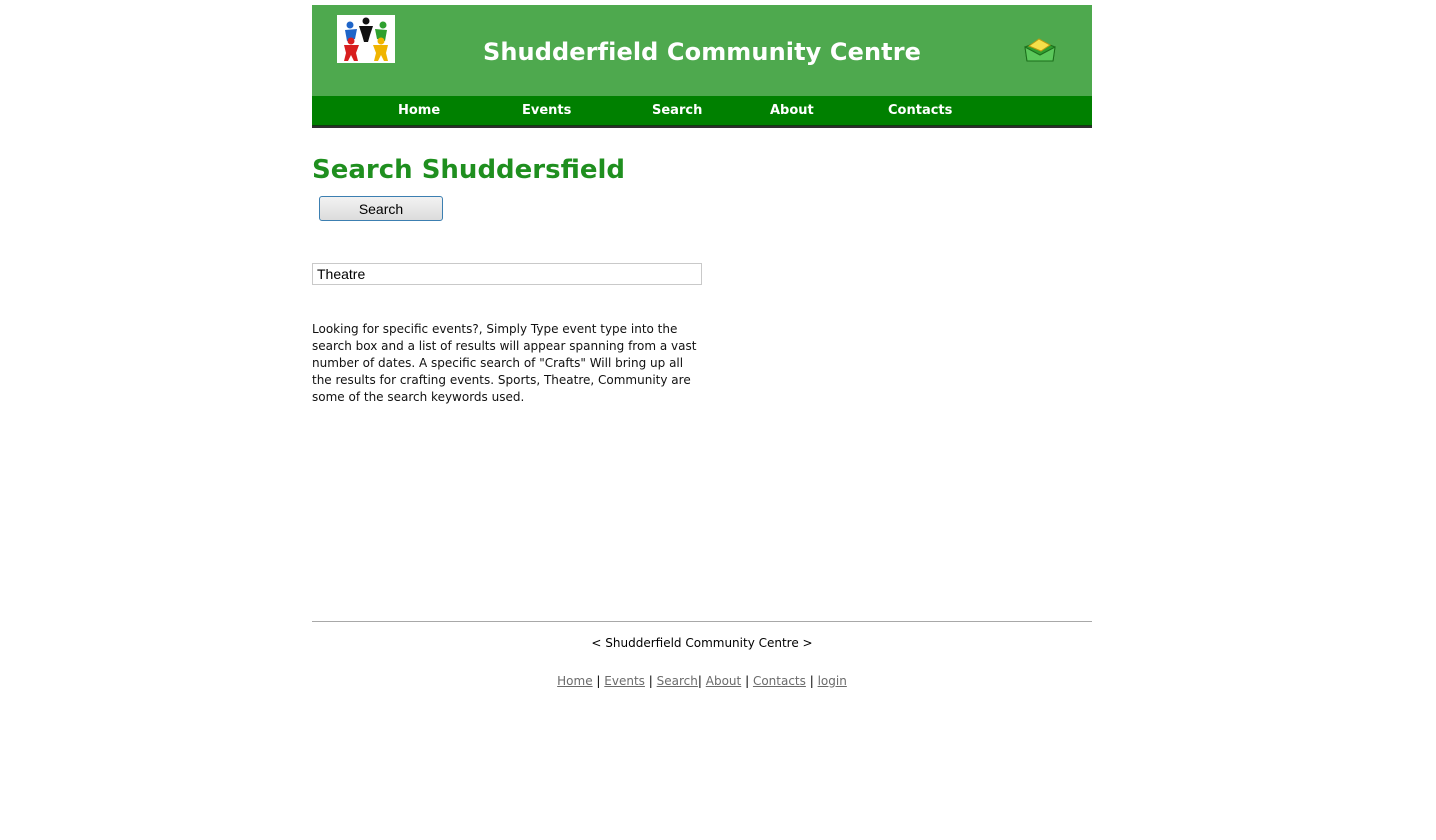  What do you see at coordinates (832, 681) in the screenshot?
I see `footer-link-login: login` at bounding box center [832, 681].